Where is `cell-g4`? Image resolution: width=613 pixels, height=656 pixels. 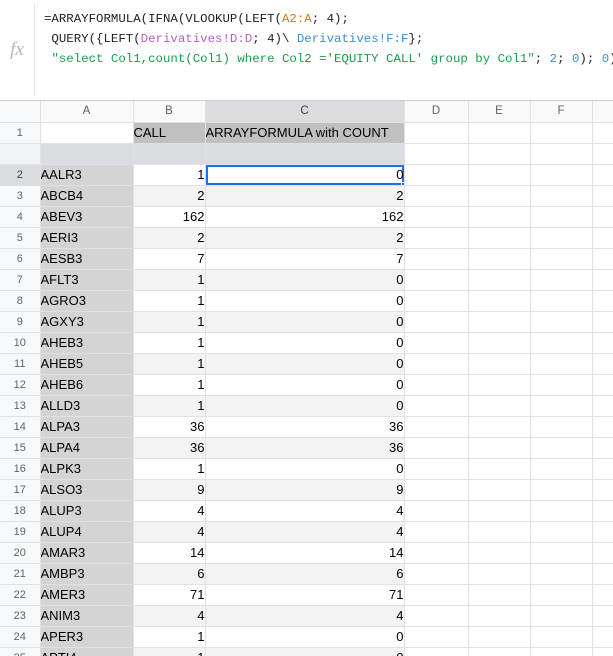
cell-g4 is located at coordinates (602, 217).